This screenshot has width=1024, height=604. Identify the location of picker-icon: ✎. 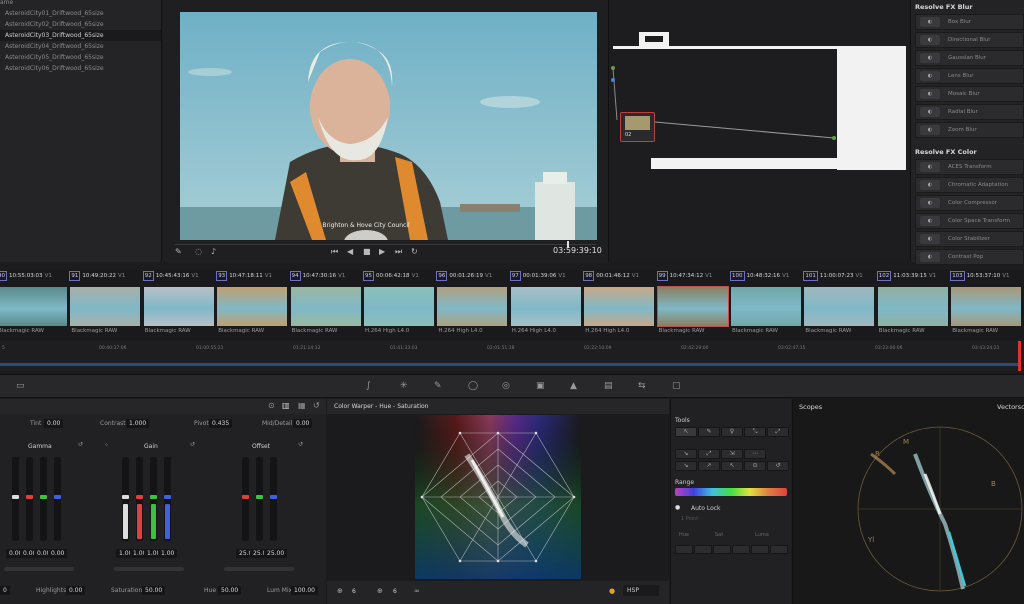
(178, 251).